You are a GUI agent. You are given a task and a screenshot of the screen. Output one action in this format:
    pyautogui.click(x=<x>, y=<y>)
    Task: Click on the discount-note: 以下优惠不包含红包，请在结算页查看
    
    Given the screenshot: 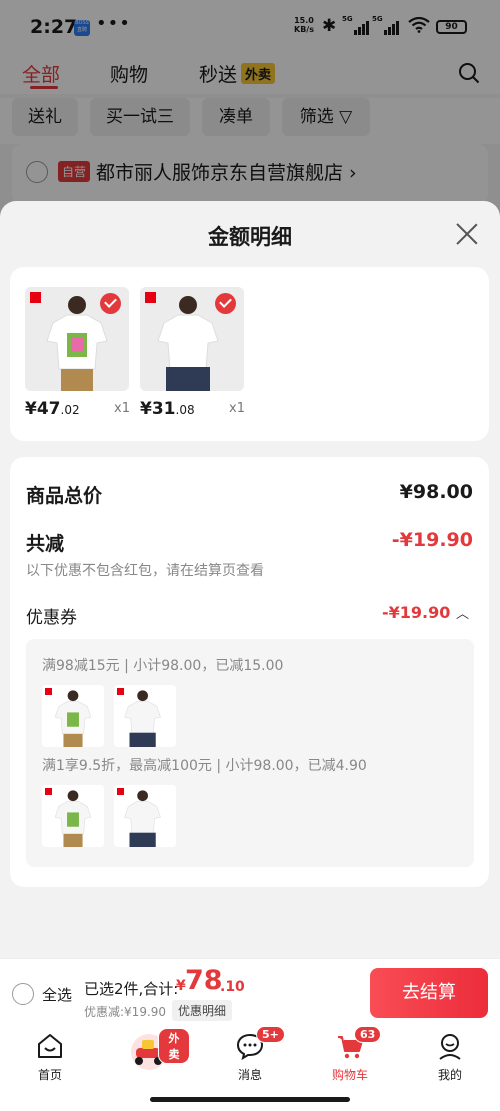 What is the action you would take?
    pyautogui.click(x=145, y=571)
    